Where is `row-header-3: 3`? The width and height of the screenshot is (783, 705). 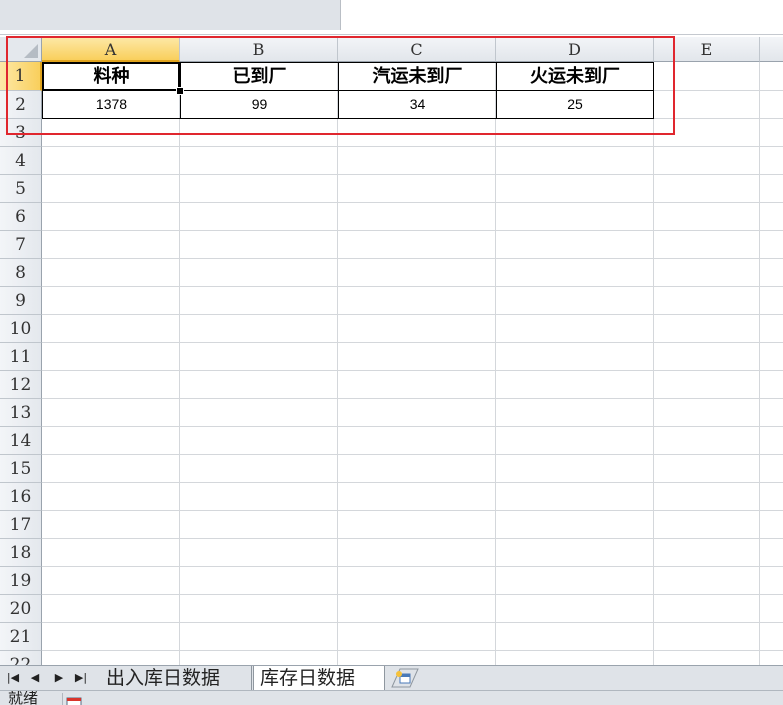
row-header-3: 3 is located at coordinates (21, 133).